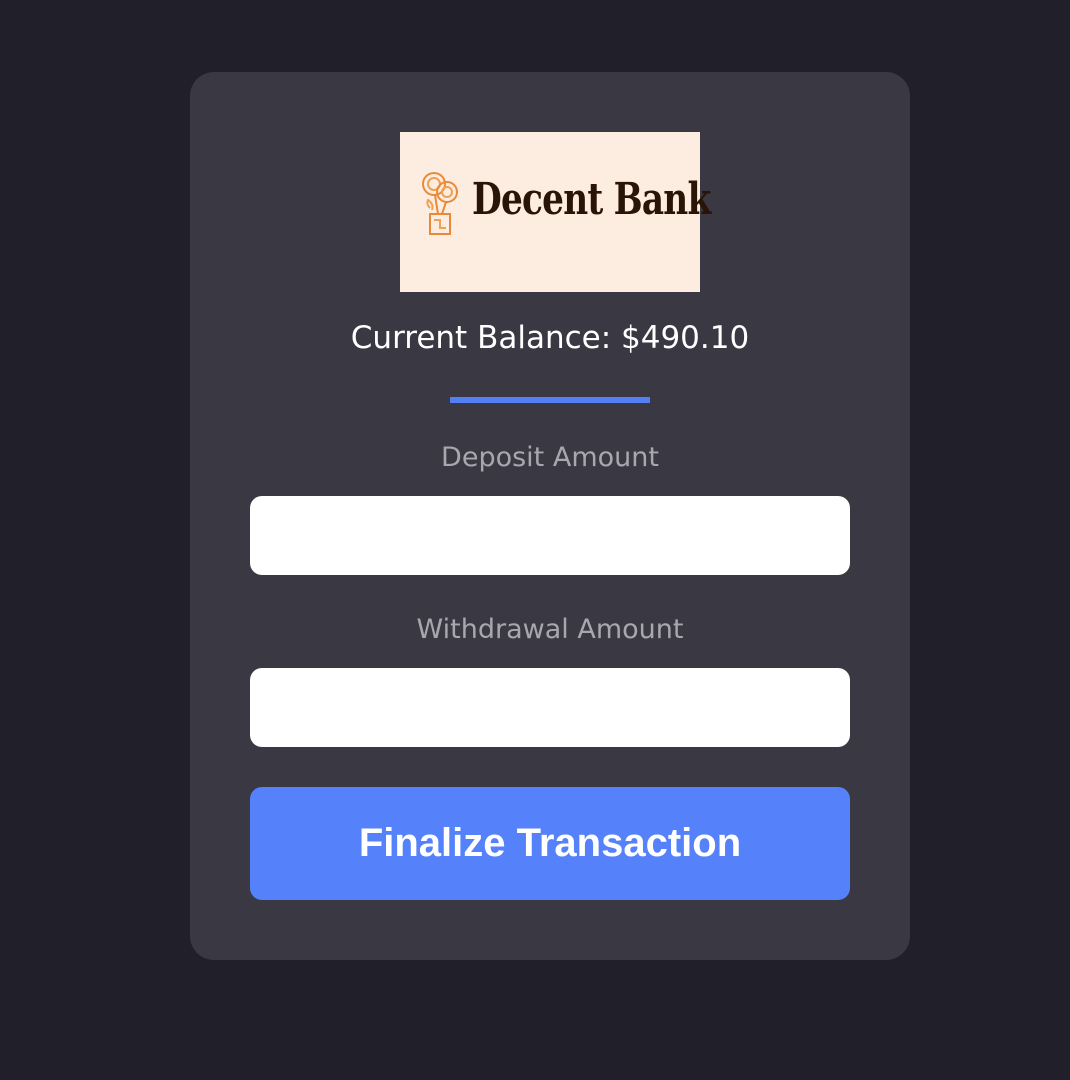 The width and height of the screenshot is (1070, 1080). I want to click on finalize-transaction-button: Finalize Transaction, so click(550, 843).